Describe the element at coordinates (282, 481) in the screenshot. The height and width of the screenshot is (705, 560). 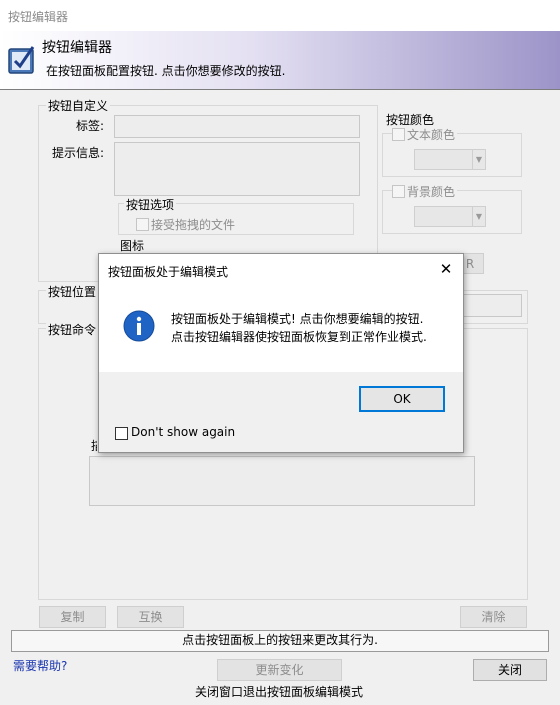
I see `command-input` at that location.